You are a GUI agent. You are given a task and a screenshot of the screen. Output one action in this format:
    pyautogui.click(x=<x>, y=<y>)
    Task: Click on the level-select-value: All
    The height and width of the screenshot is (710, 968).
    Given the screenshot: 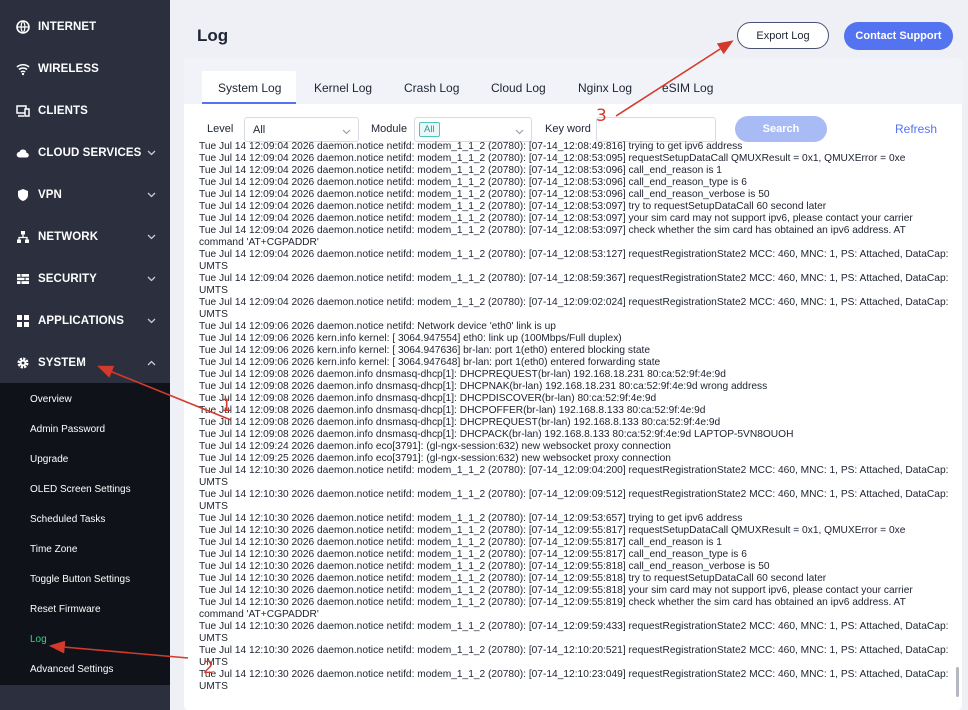 What is the action you would take?
    pyautogui.click(x=259, y=129)
    